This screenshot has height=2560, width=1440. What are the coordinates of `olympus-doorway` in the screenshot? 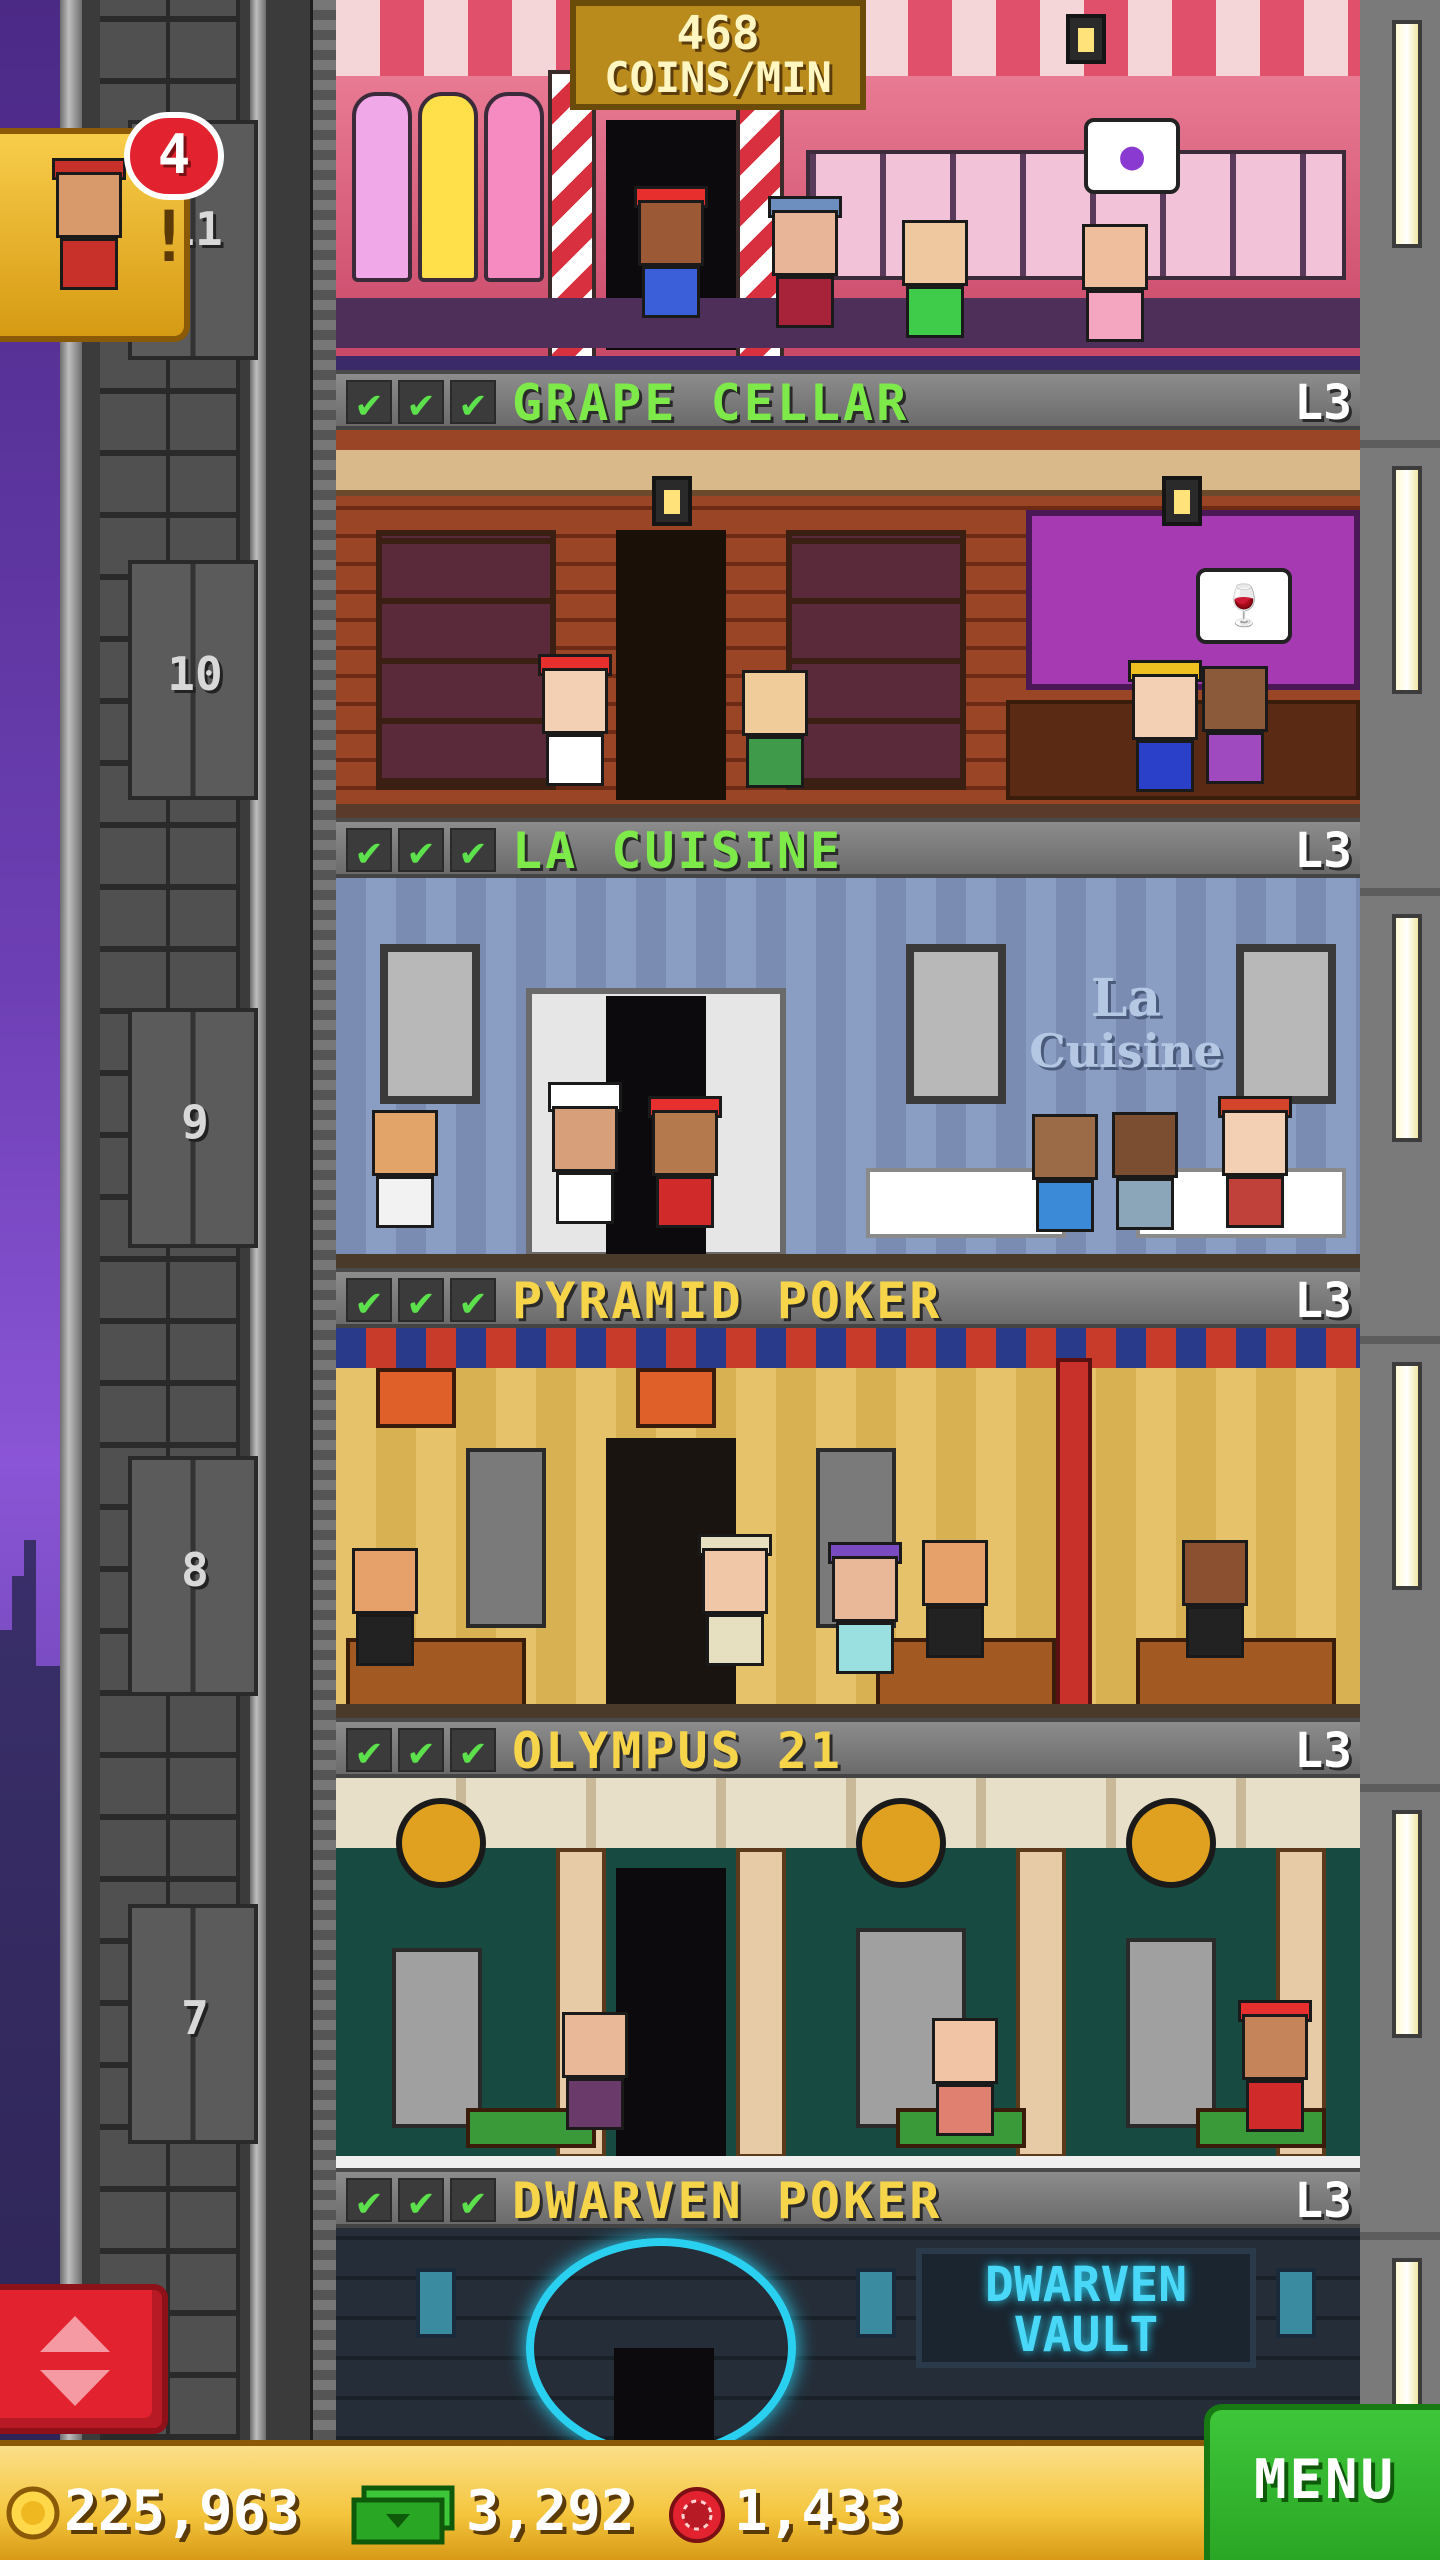 It's located at (671, 2013).